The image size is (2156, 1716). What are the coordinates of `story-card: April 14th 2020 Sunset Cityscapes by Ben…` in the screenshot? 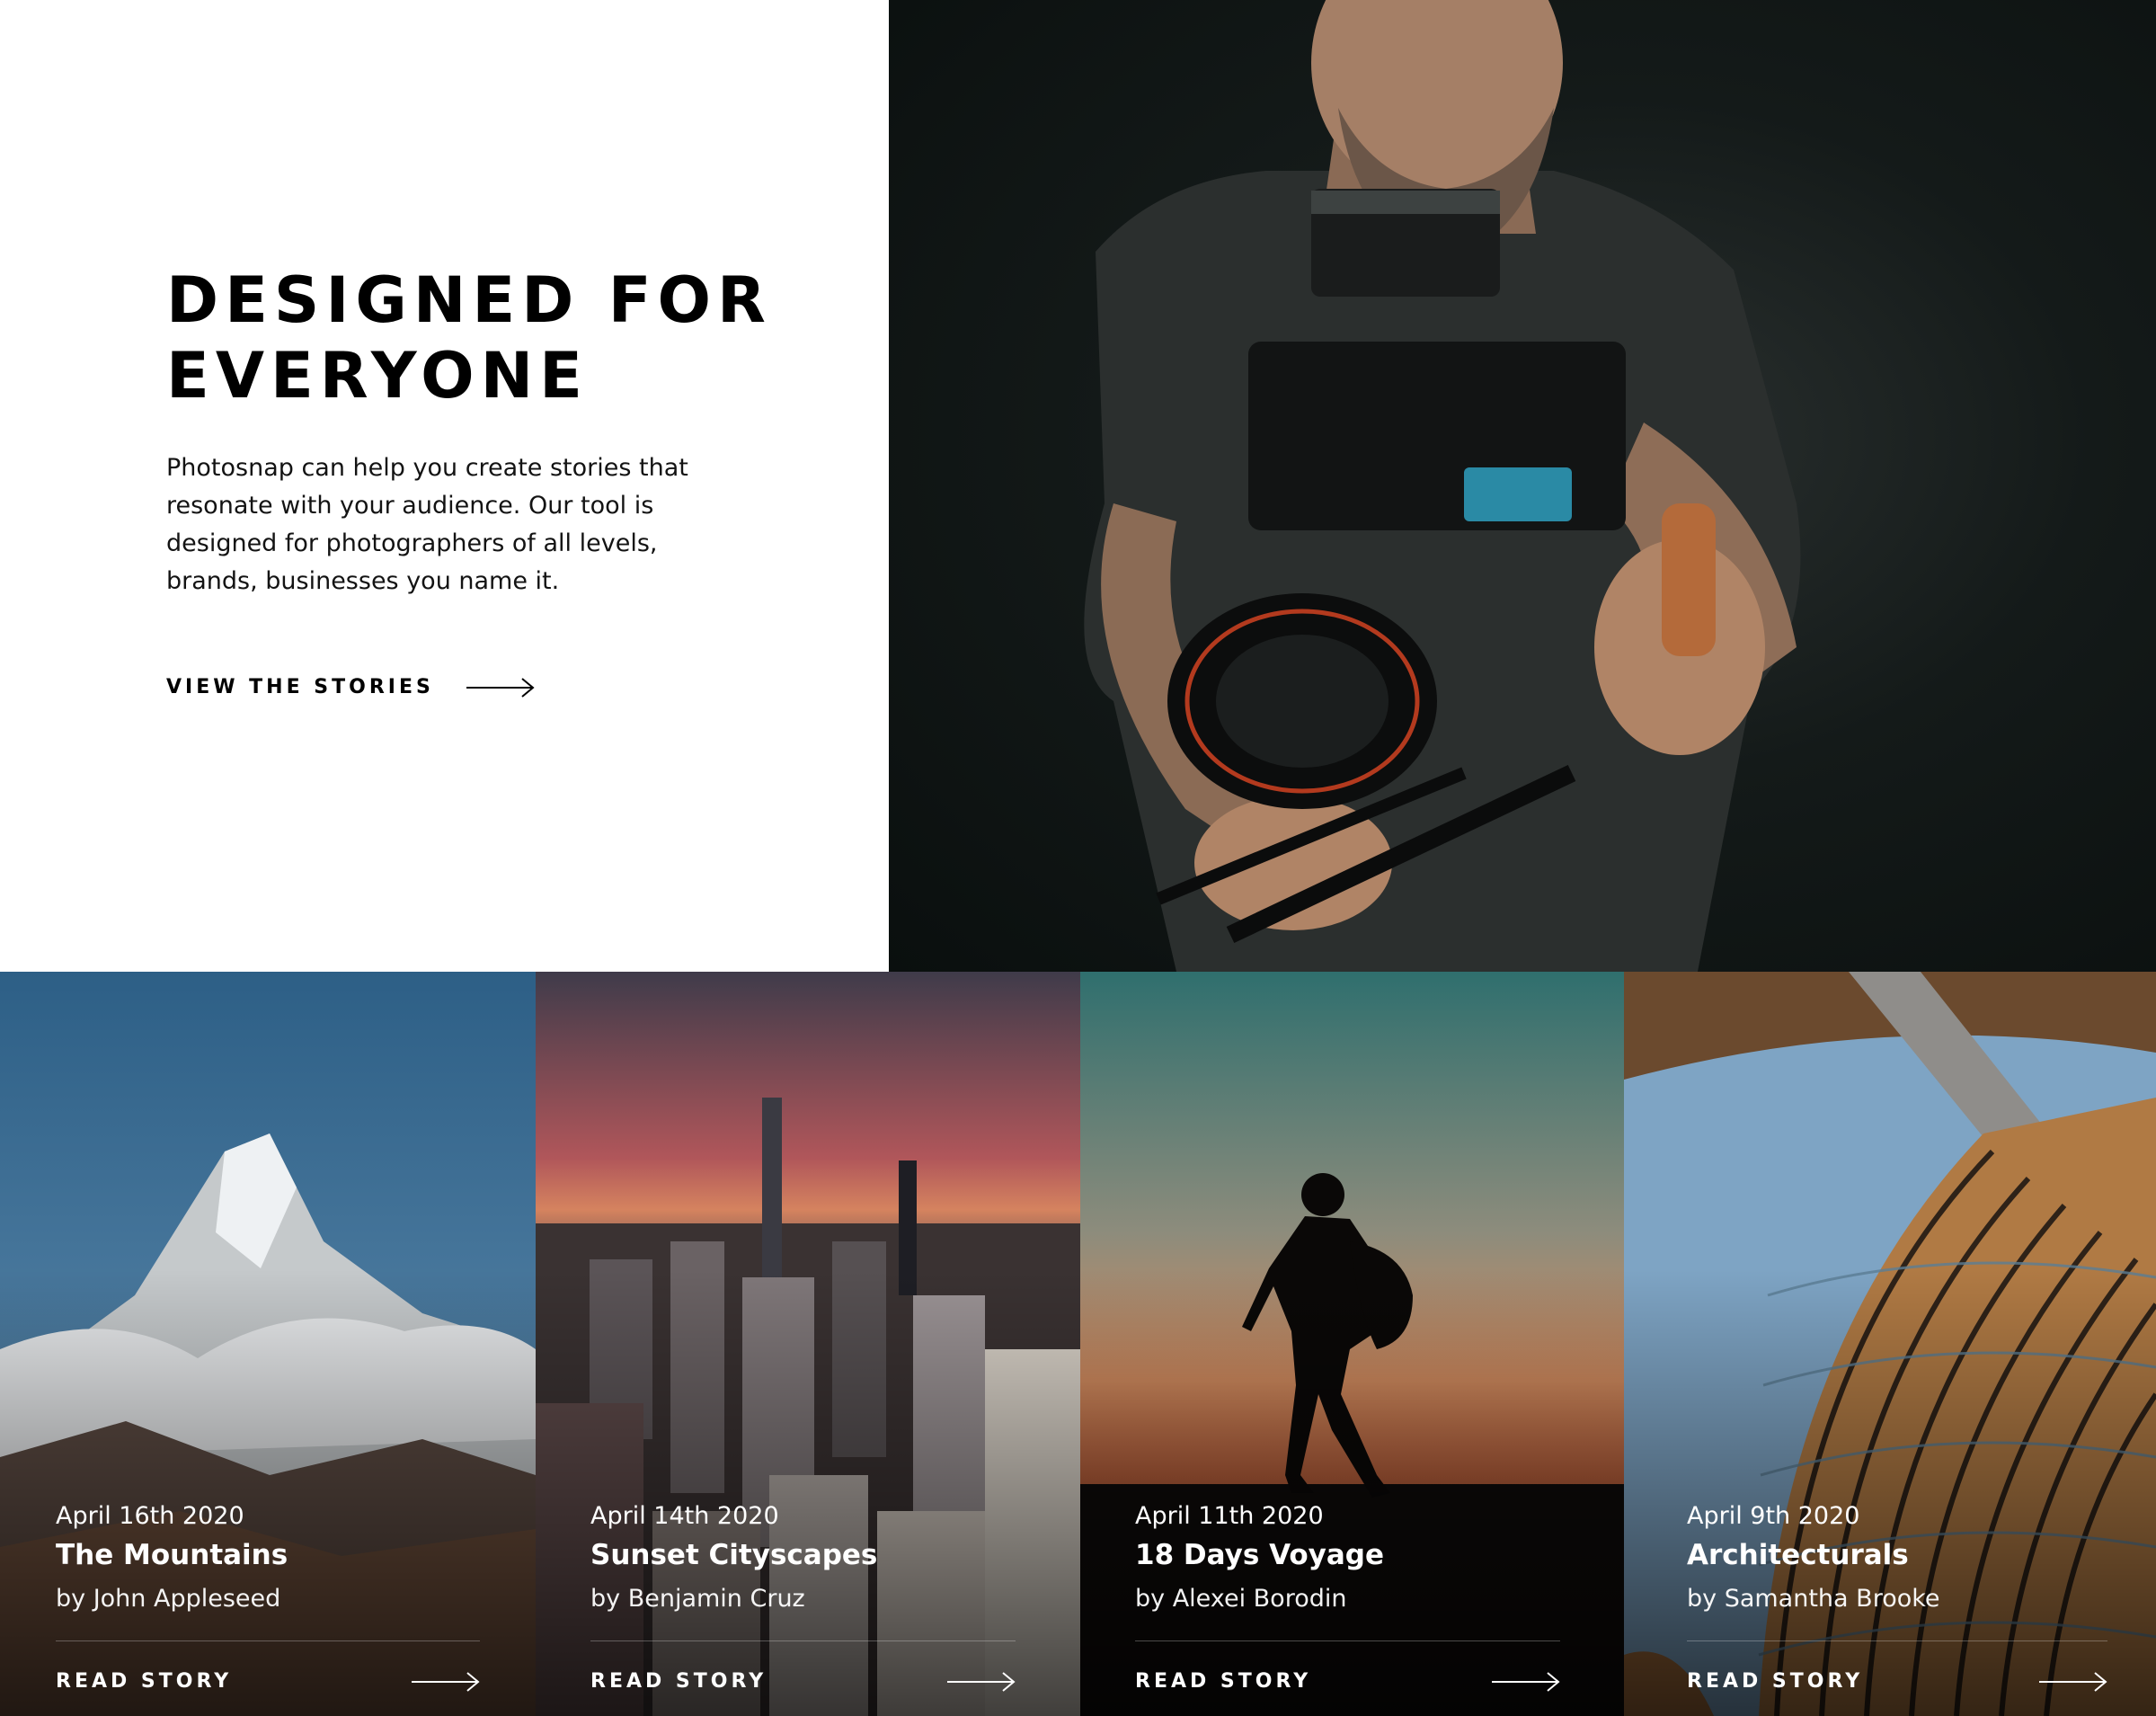 It's located at (808, 1344).